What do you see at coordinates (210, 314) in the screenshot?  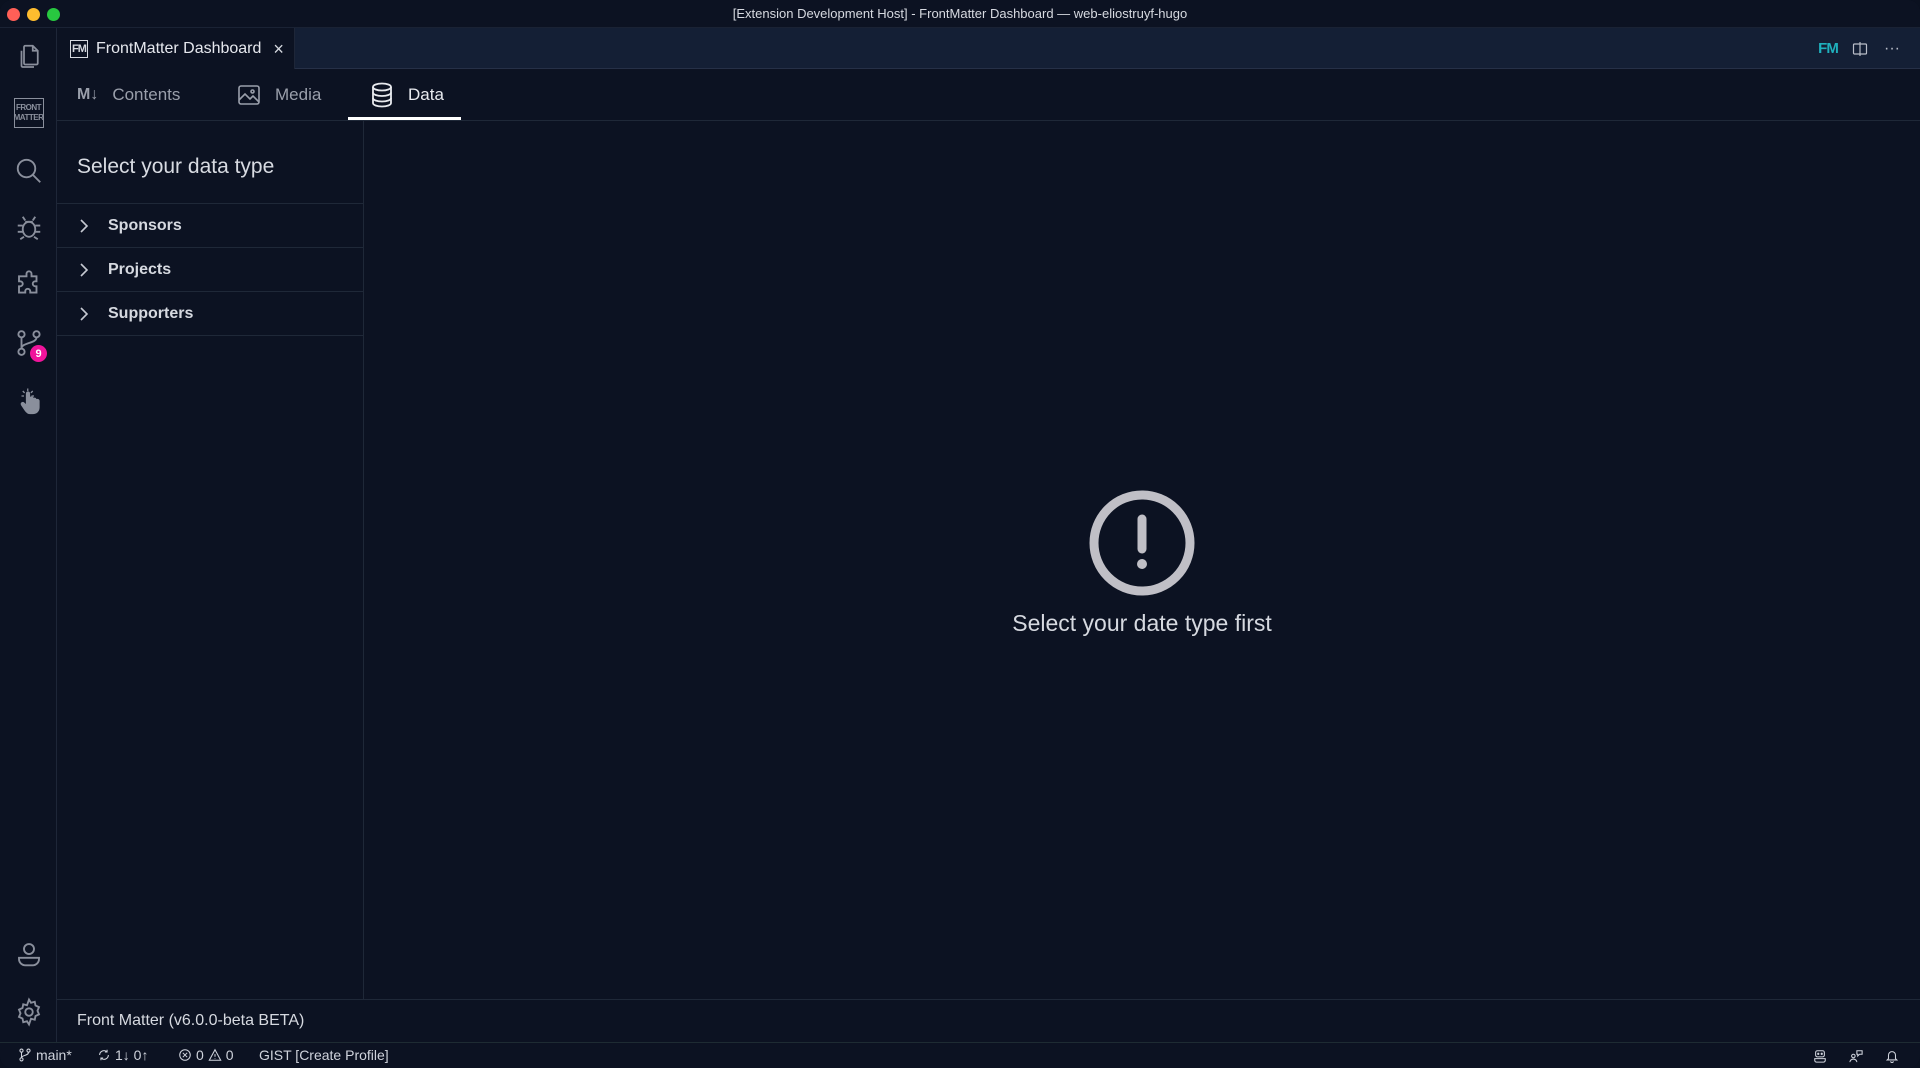 I see `data-type-item: Supporters` at bounding box center [210, 314].